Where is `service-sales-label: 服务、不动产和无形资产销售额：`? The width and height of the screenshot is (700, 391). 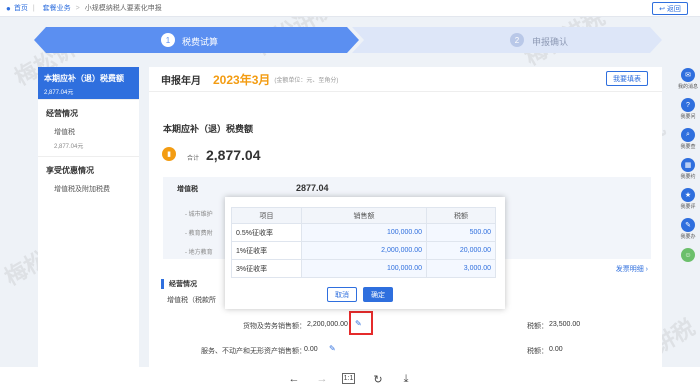 service-sales-label: 服务、不动产和无形资产销售额： is located at coordinates (253, 351).